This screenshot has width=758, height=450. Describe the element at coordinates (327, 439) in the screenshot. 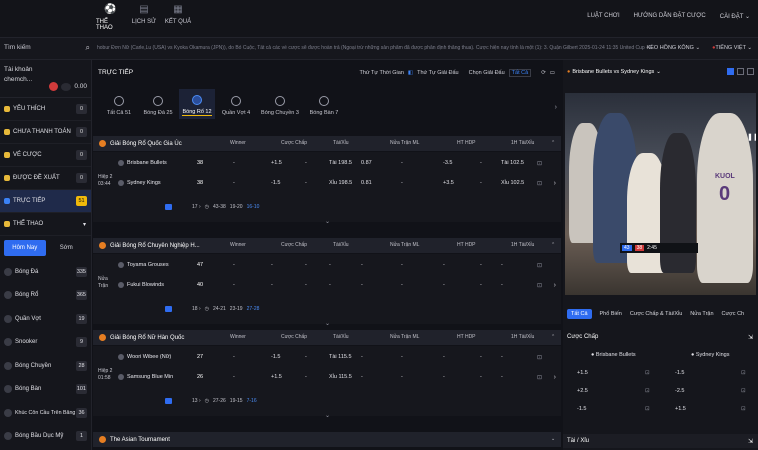

I see `league-header: The Asian Tournament ⌄` at that location.